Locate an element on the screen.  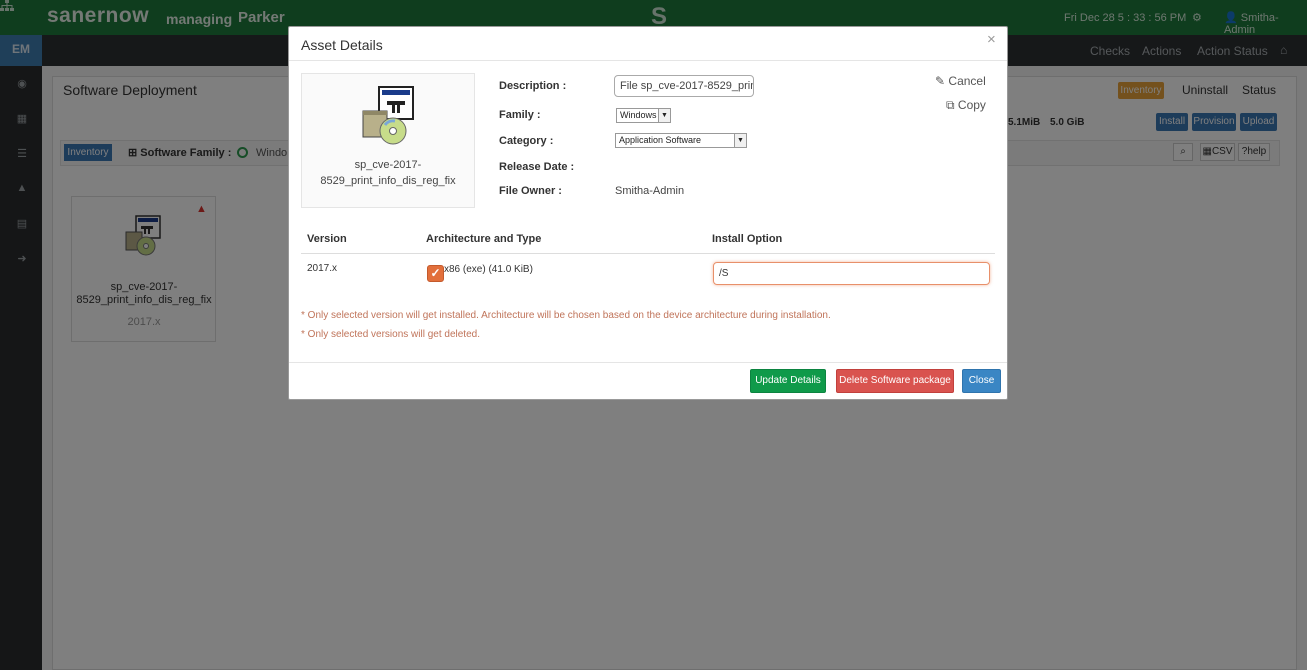
file-owner-value: Smitha-Admin is located at coordinates (650, 191).